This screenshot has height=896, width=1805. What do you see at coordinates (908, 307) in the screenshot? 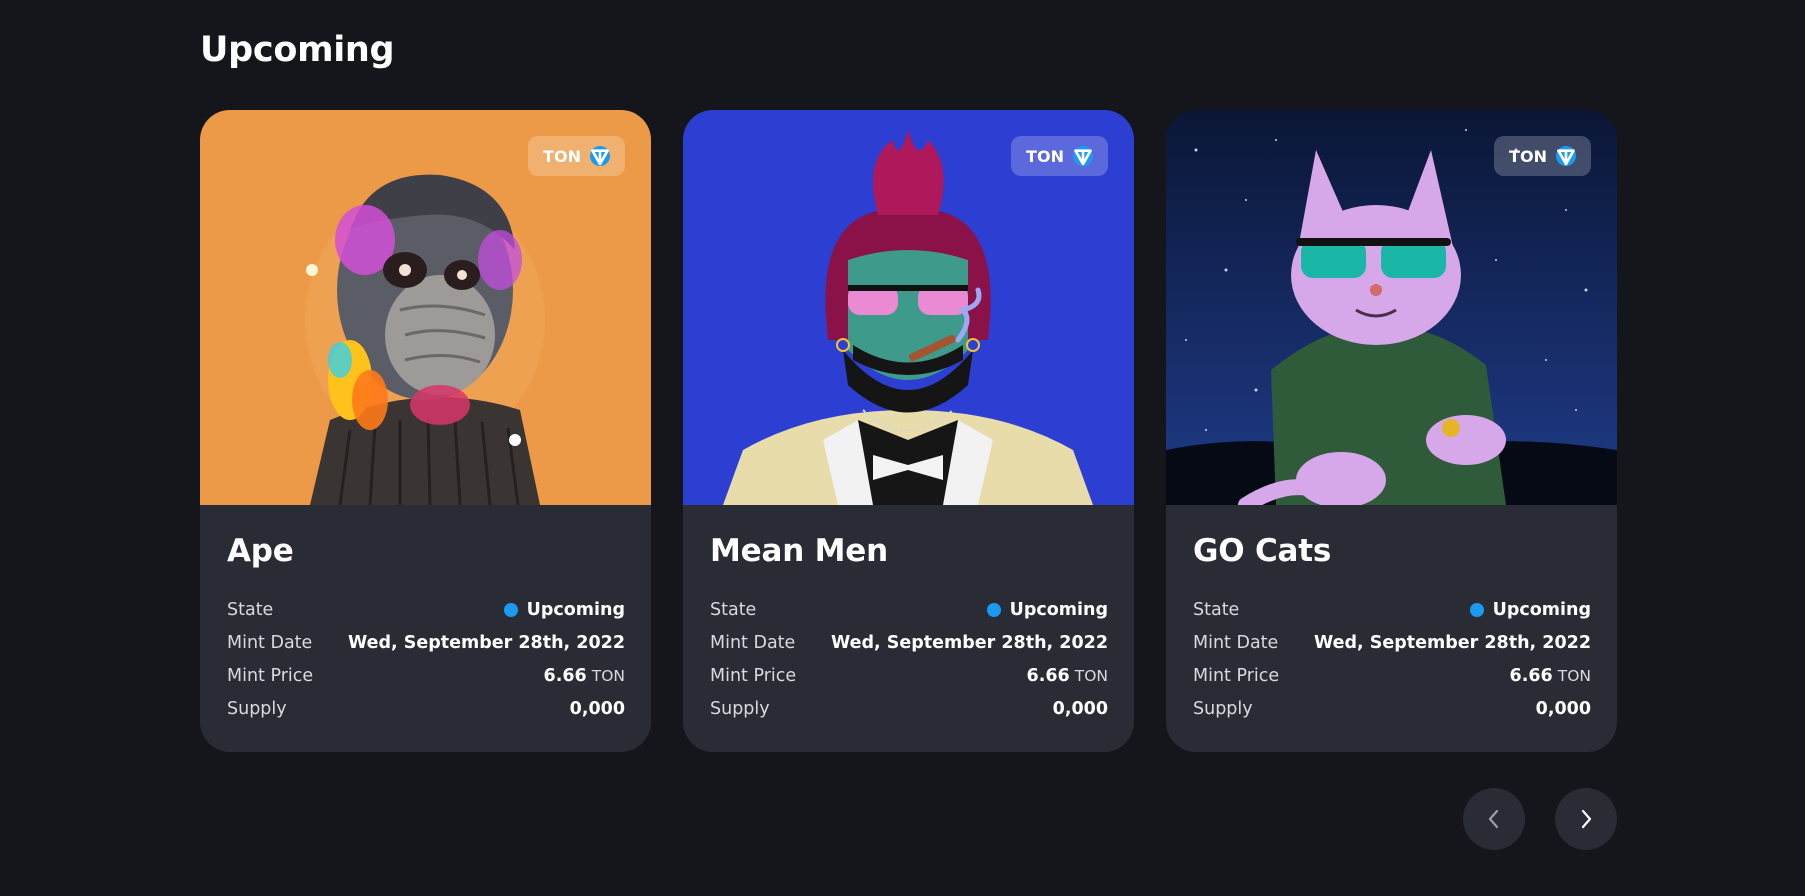
I see `mean-men-artwork: TON` at bounding box center [908, 307].